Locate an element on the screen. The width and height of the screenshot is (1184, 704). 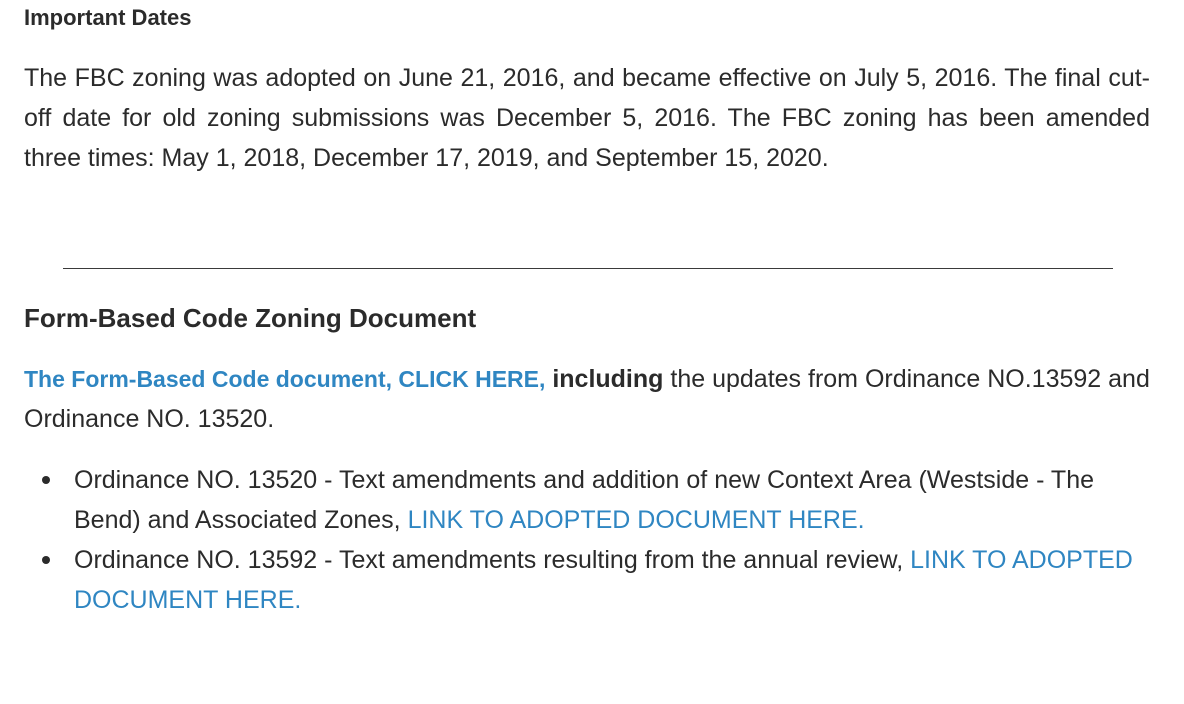
including-text: including is located at coordinates (608, 379).